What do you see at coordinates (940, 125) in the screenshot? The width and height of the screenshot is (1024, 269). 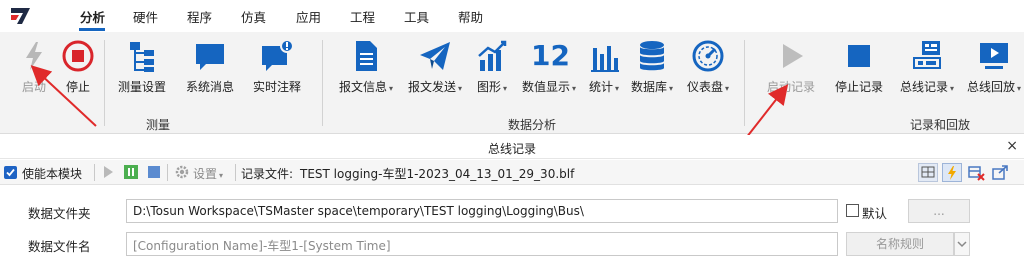 I see `group-label-record-replay: 记录和回放` at bounding box center [940, 125].